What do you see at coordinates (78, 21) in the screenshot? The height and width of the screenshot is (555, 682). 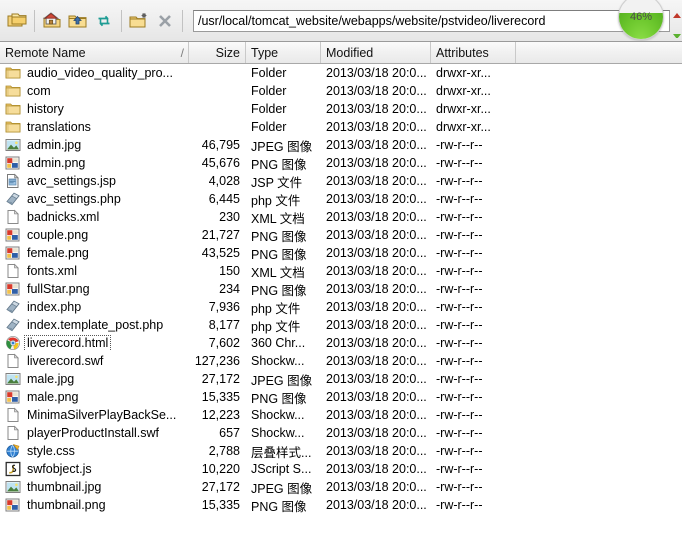 I see `up-folder-button` at bounding box center [78, 21].